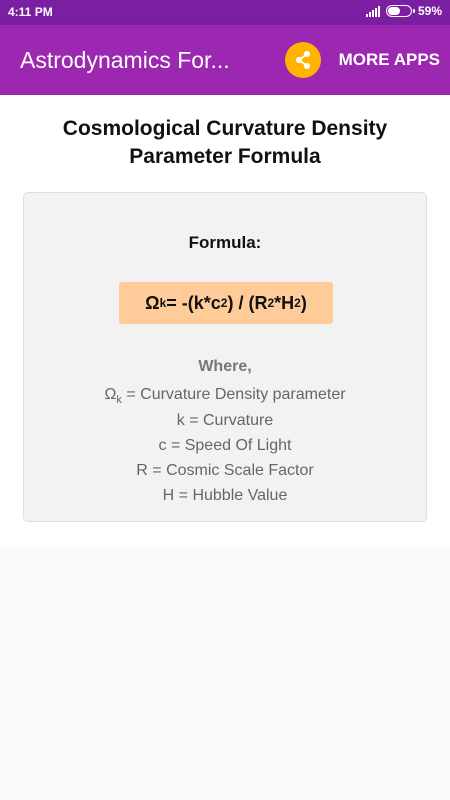 This screenshot has height=800, width=450. I want to click on definition-c: c = Speed Of Light, so click(225, 445).